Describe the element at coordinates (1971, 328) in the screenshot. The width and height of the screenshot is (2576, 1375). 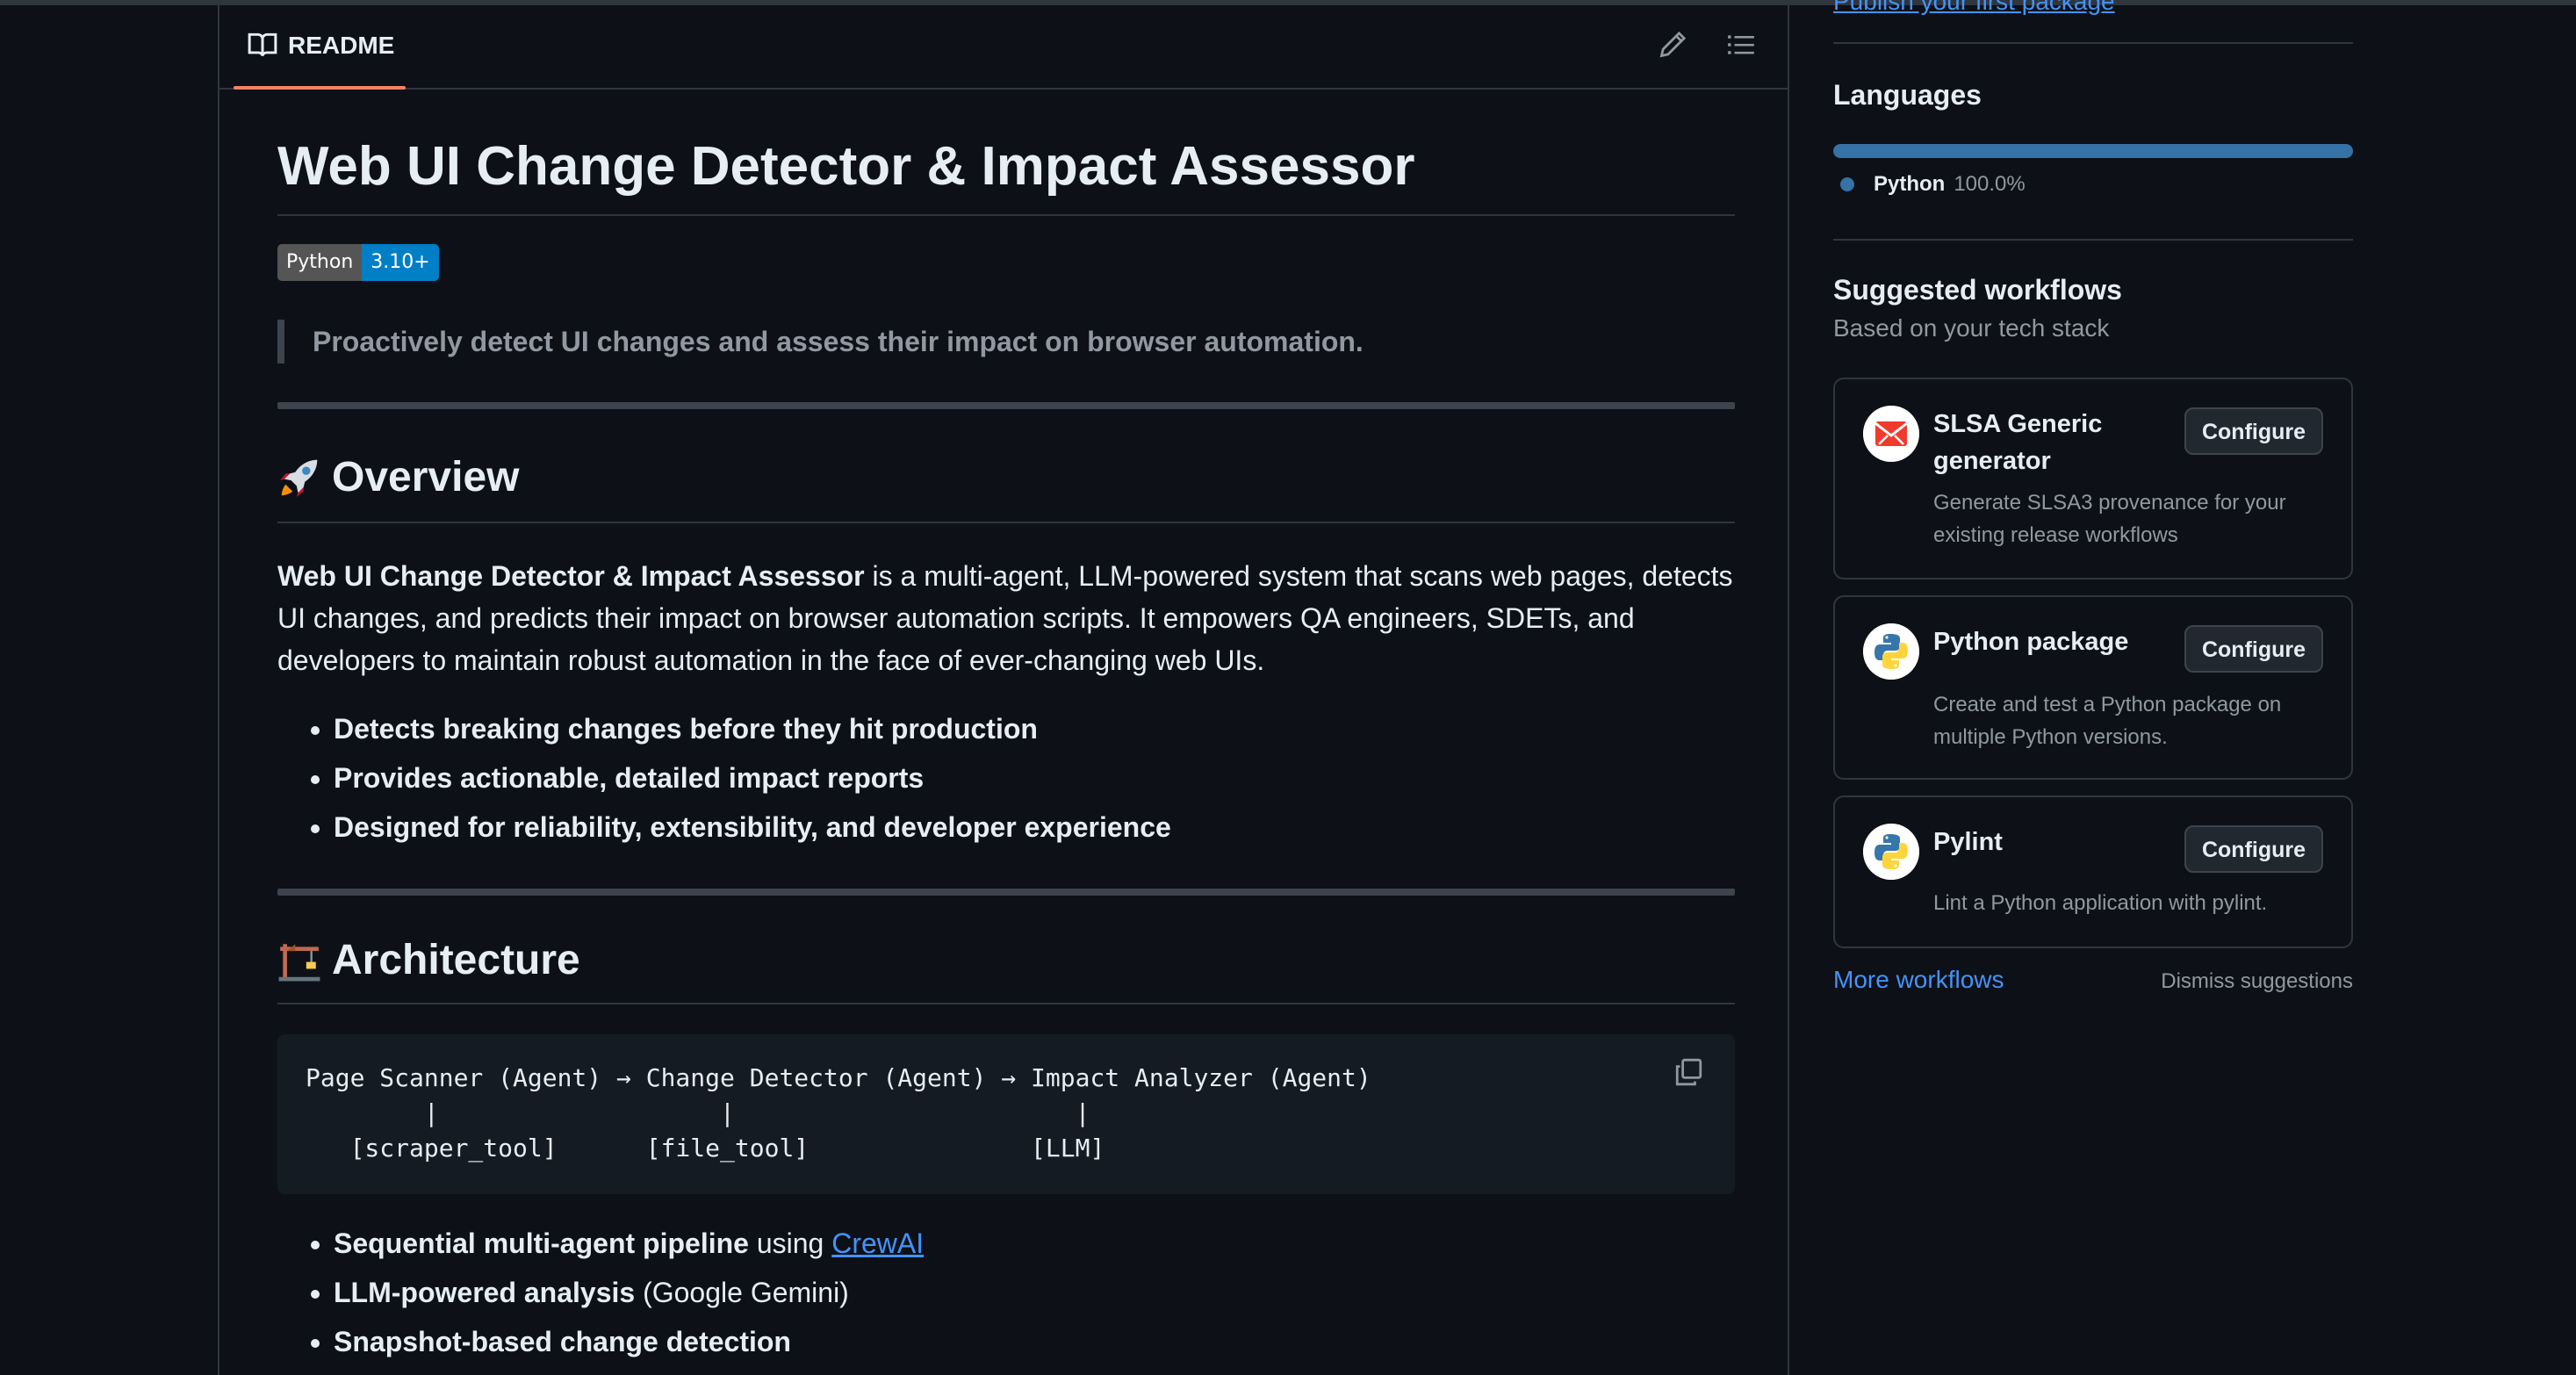
I see `suggested-workflows-subheading: Based on your tech stack` at that location.